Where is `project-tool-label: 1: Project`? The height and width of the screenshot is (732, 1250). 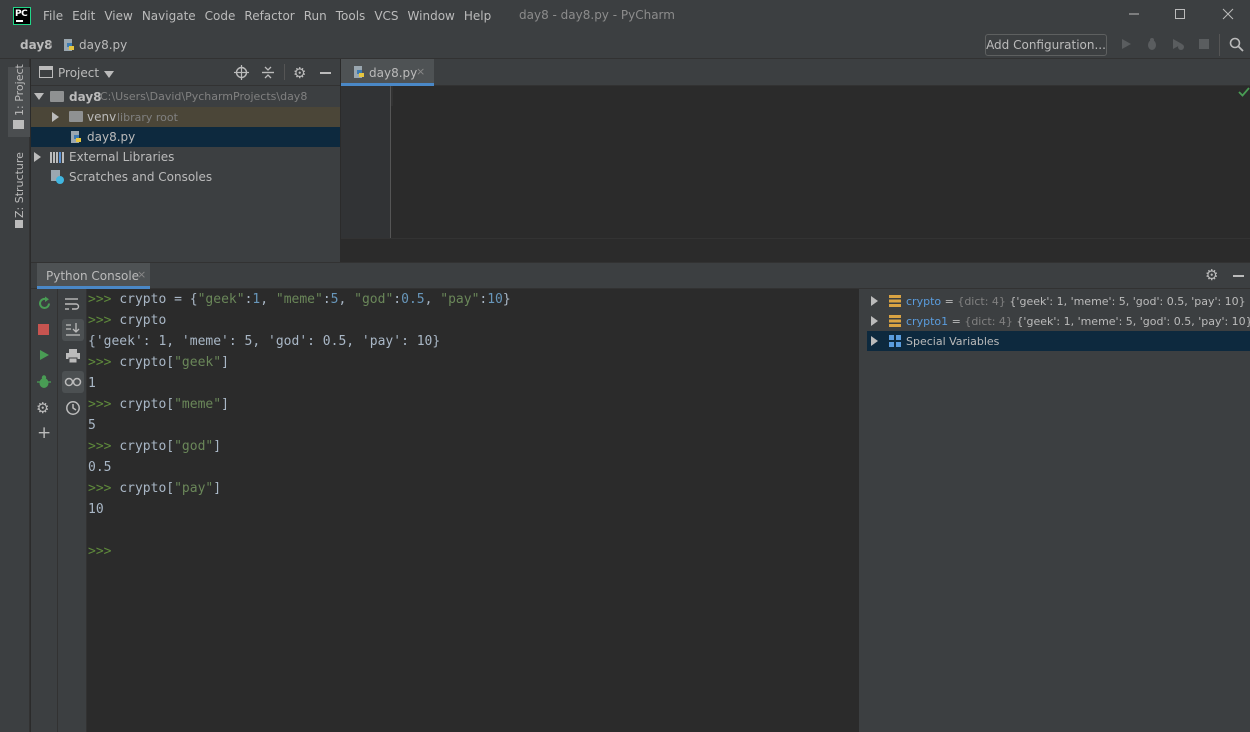 project-tool-label: 1: Project is located at coordinates (19, 90).